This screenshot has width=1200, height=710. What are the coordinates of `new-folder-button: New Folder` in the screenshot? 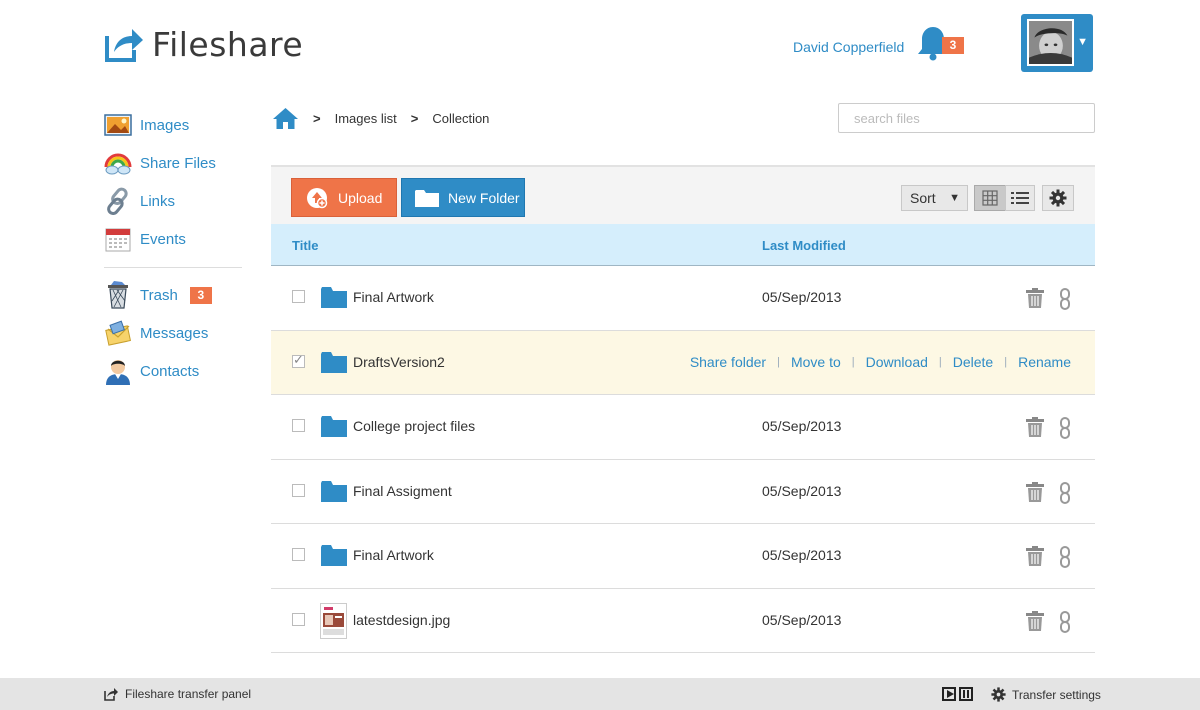 It's located at (463, 197).